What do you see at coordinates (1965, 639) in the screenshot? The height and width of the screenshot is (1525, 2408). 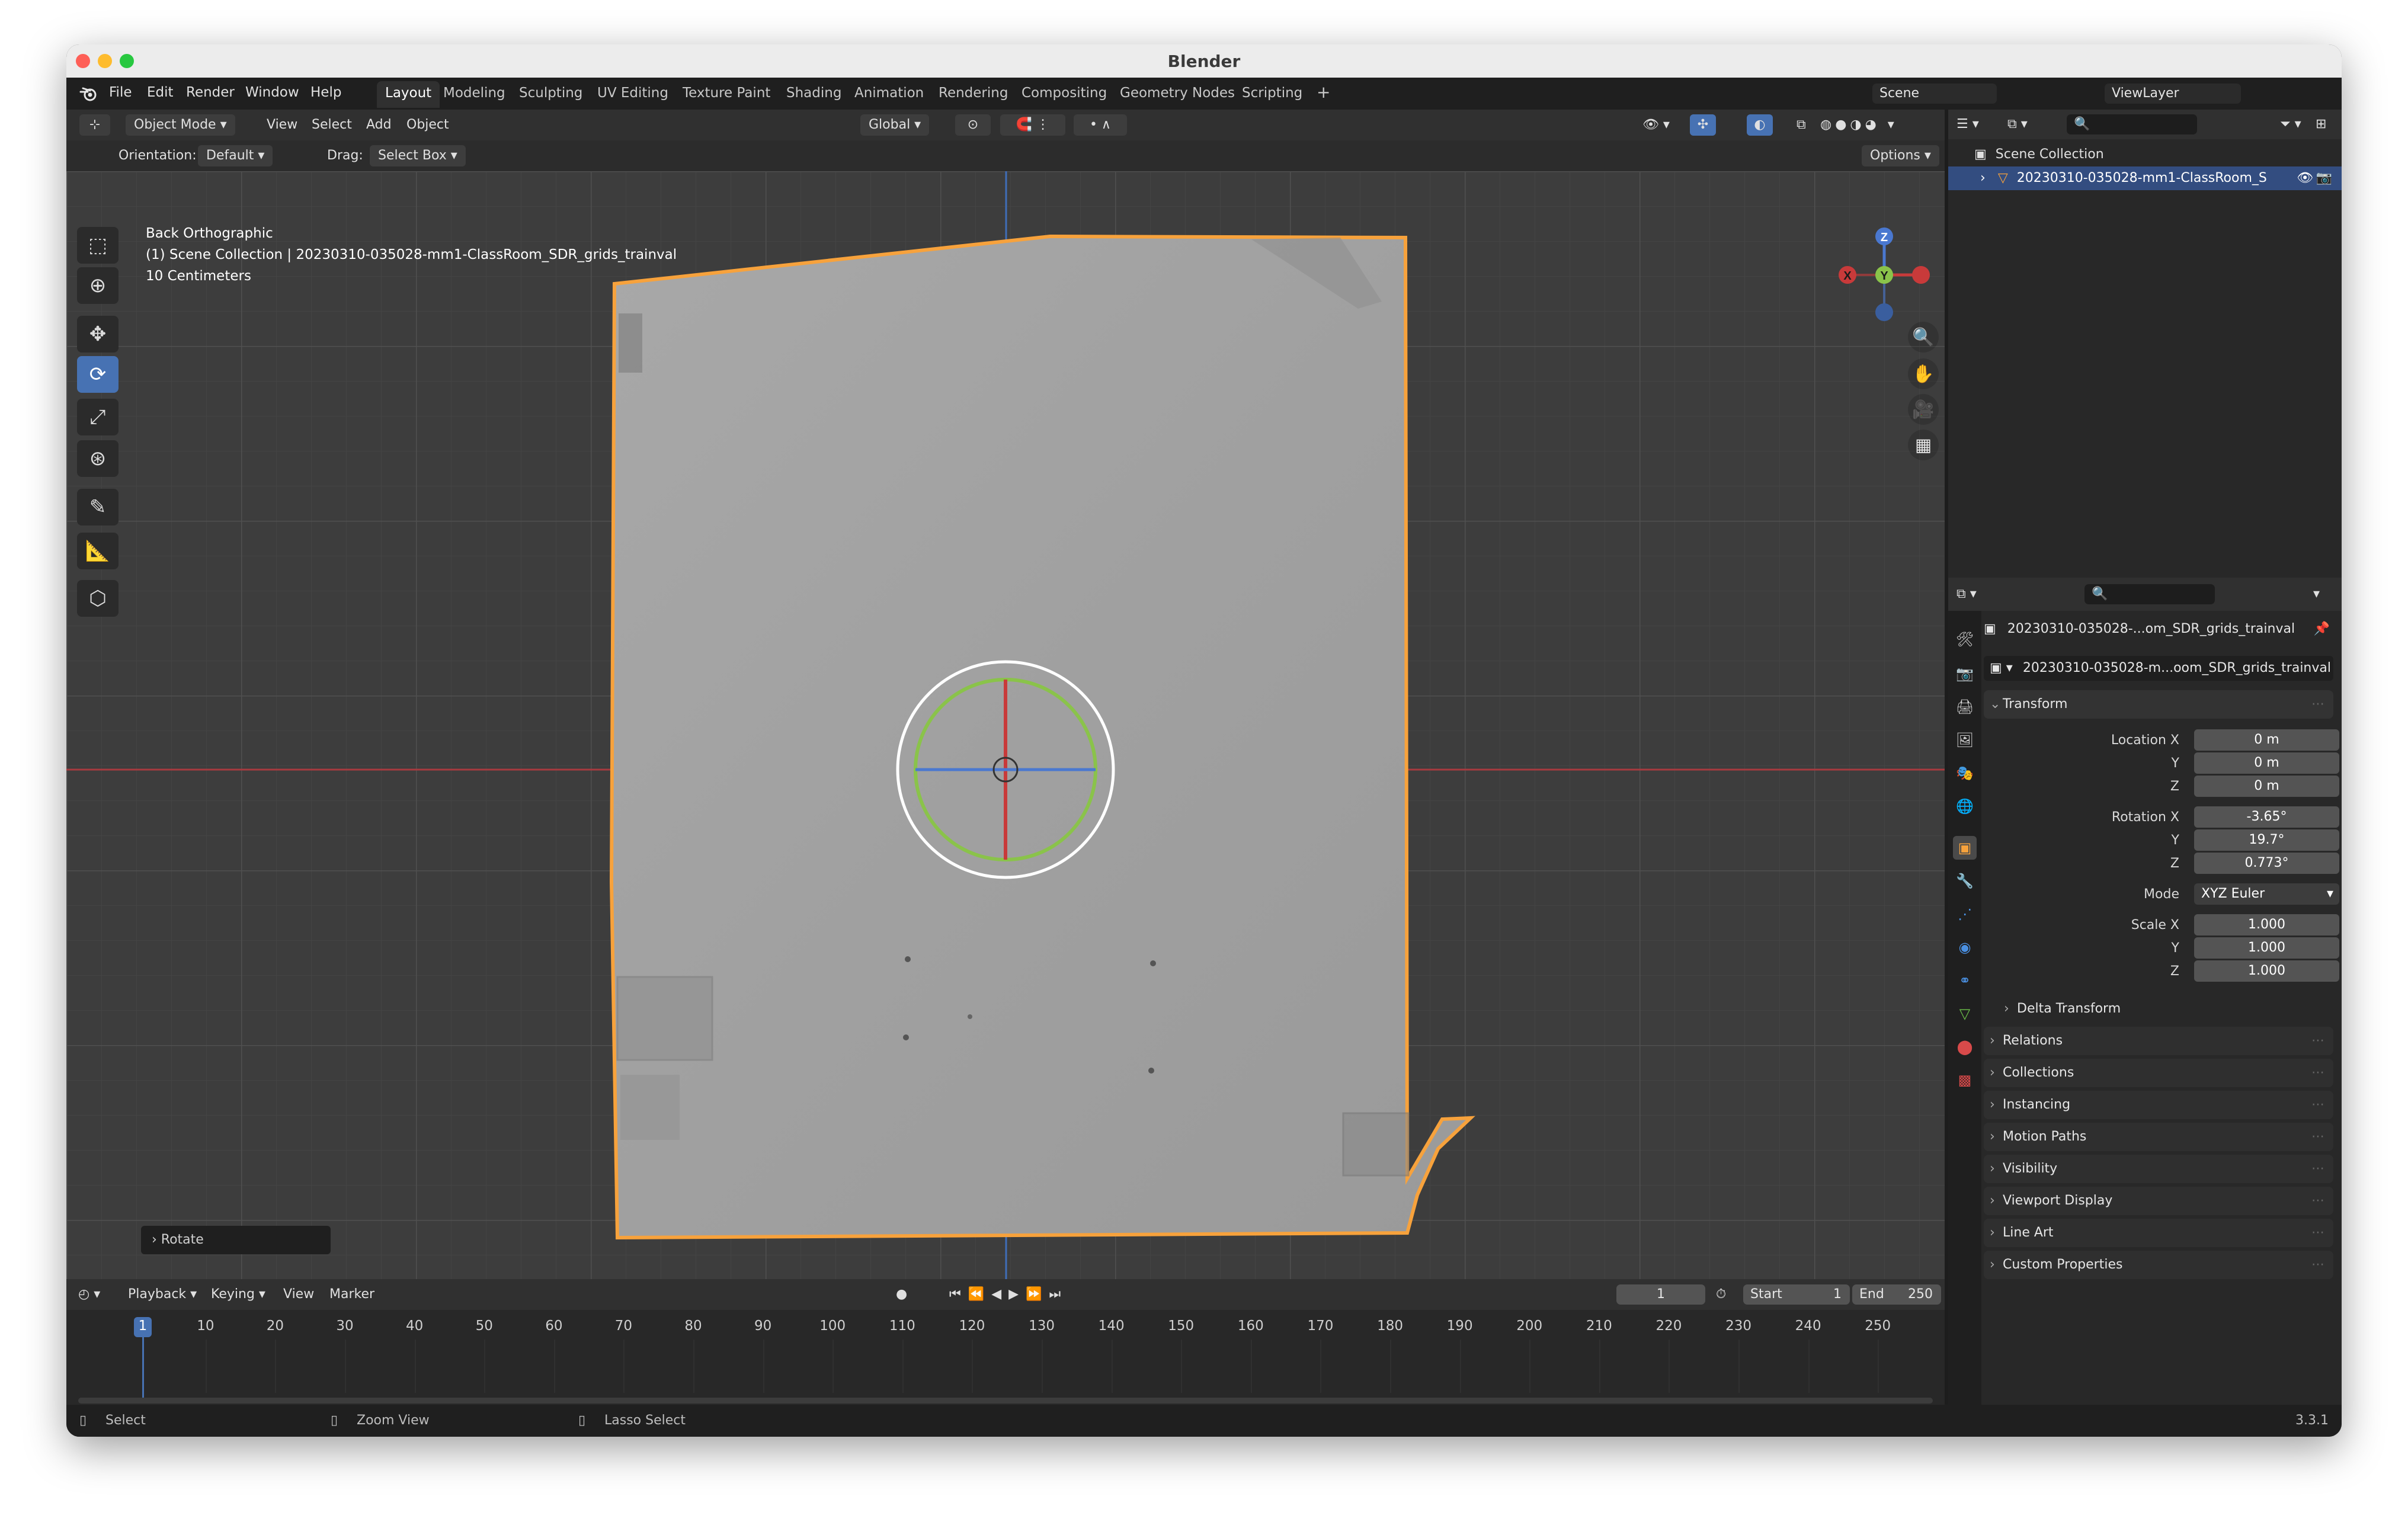 I see `tool-tab-icon: 🛠` at bounding box center [1965, 639].